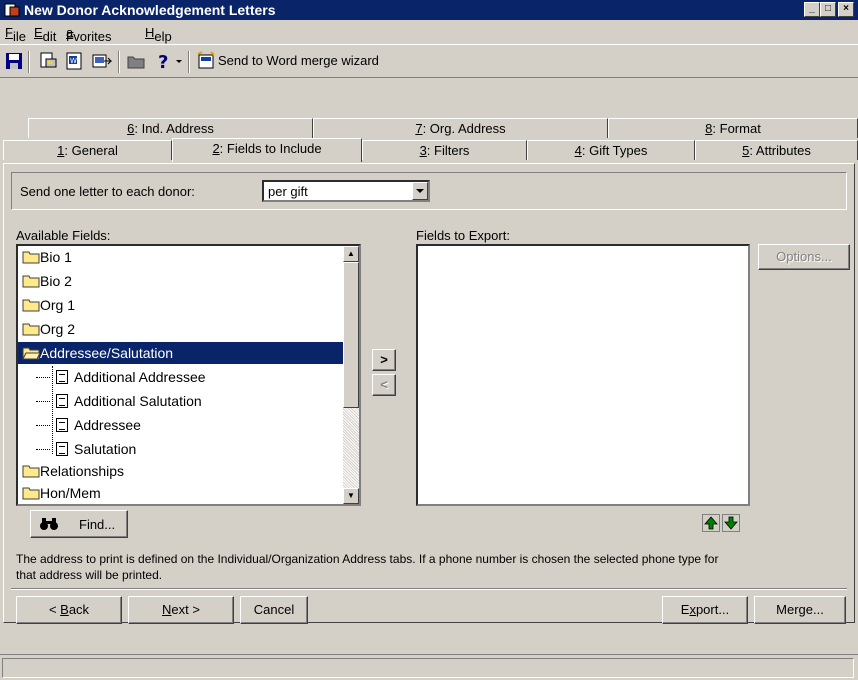 Image resolution: width=858 pixels, height=680 pixels. I want to click on status-pane, so click(428, 668).